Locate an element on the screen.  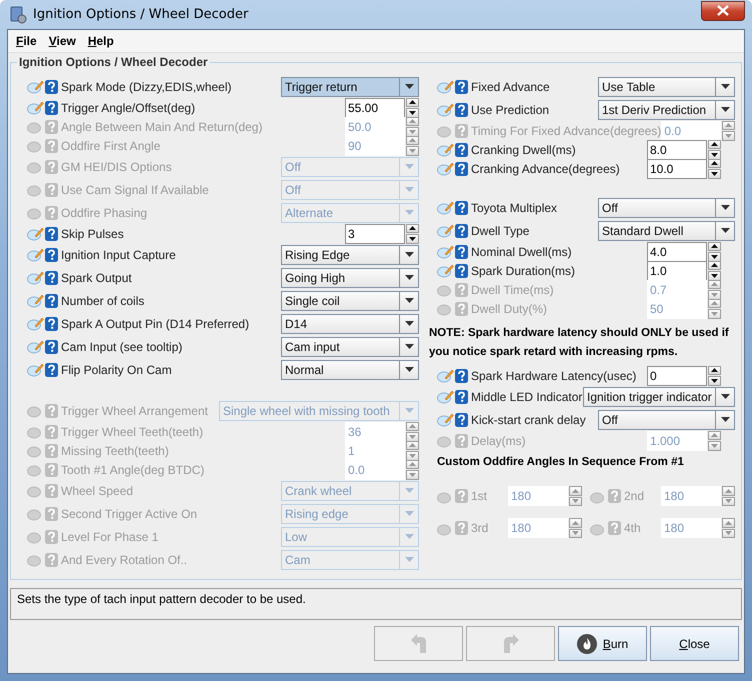
number-field: 8.0 is located at coordinates (677, 150).